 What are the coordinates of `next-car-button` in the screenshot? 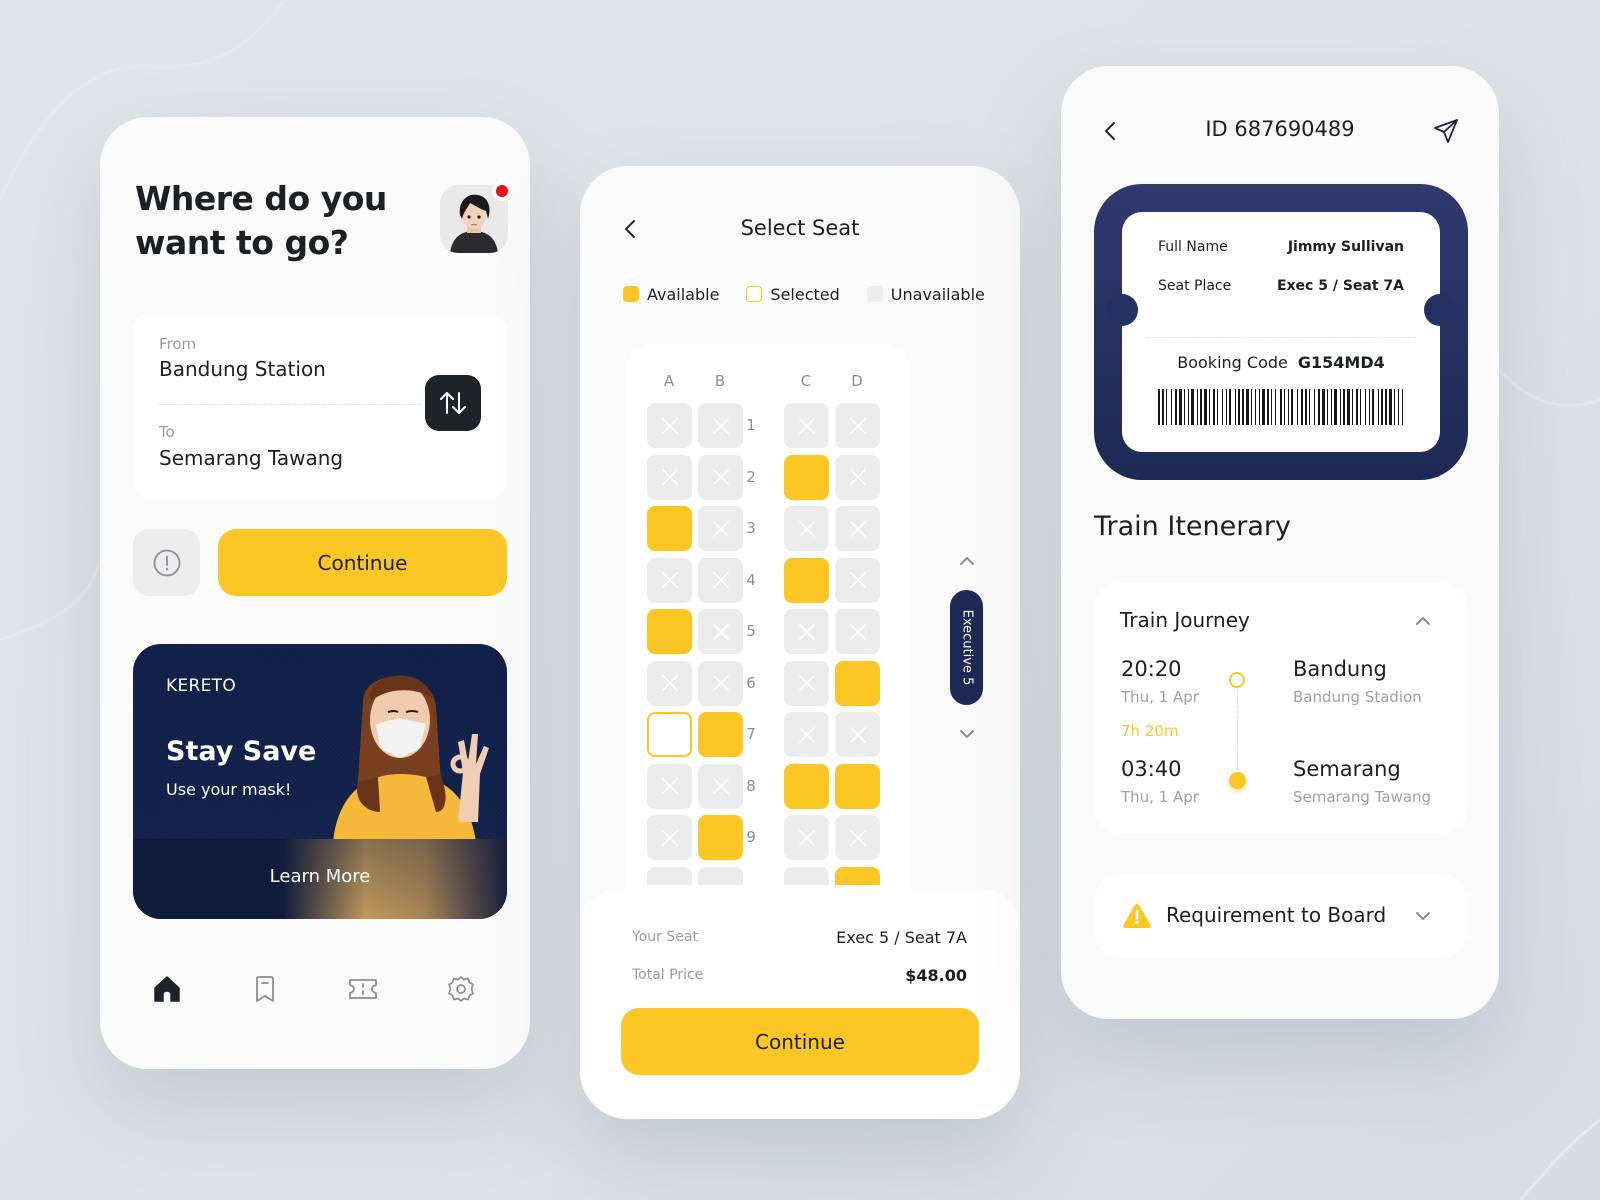 It's located at (967, 734).